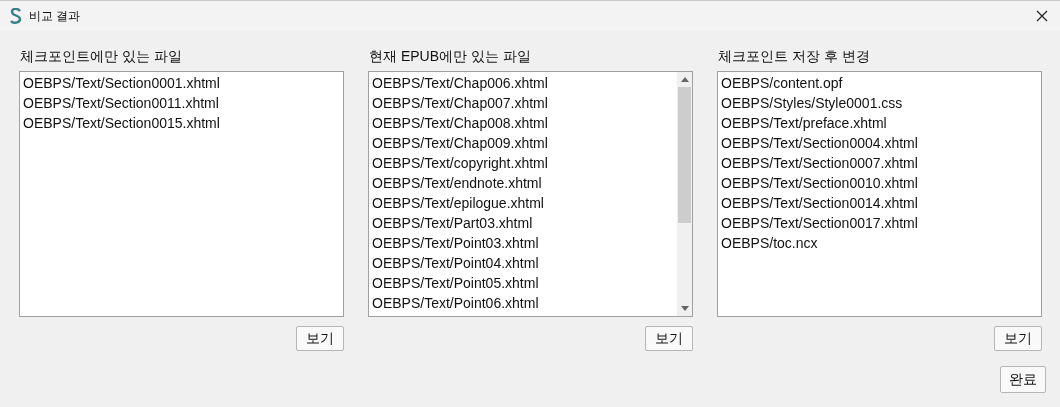  What do you see at coordinates (794, 56) in the screenshot?
I see `panel-label: 체크포인트 저장 후 변경` at bounding box center [794, 56].